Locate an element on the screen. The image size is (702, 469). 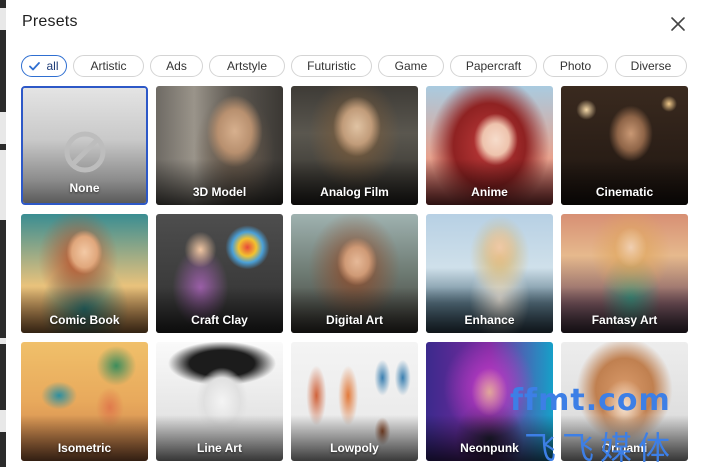
preset-card-label: Craft Clay is located at coordinates (219, 320).